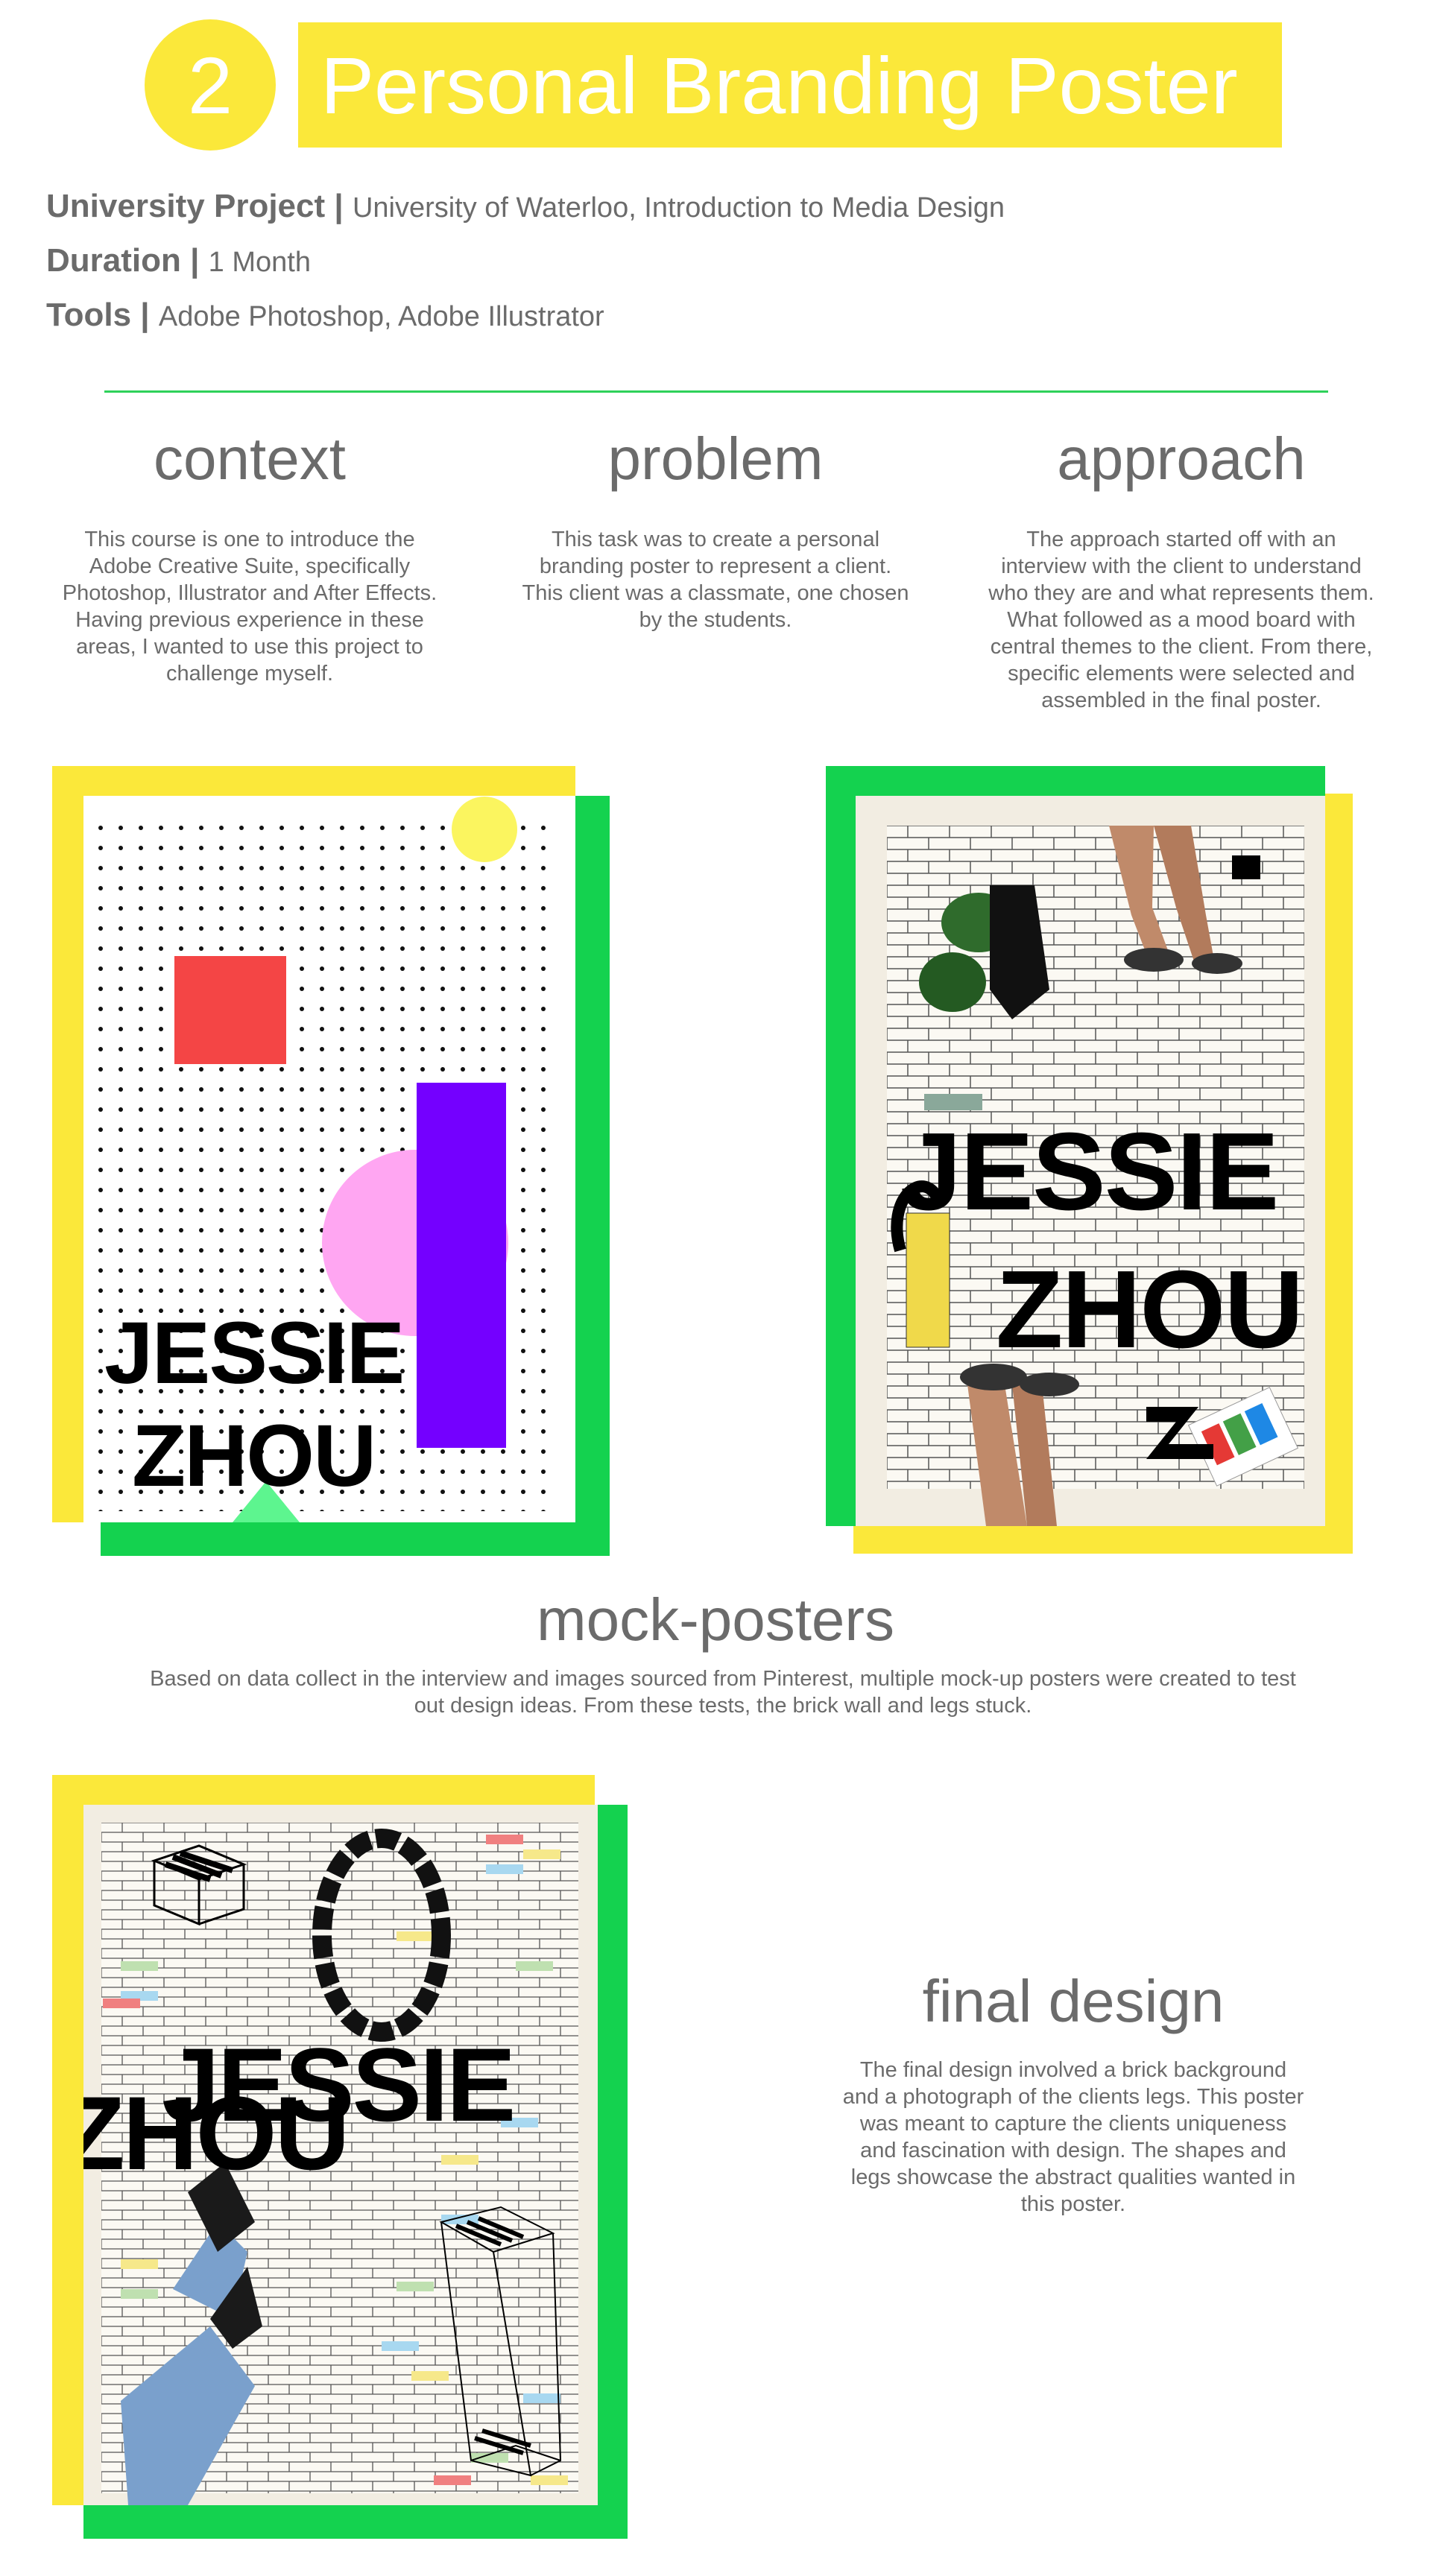 This screenshot has height=2576, width=1431. Describe the element at coordinates (217, 2133) in the screenshot. I see `final-name-last: ZHOU` at that location.